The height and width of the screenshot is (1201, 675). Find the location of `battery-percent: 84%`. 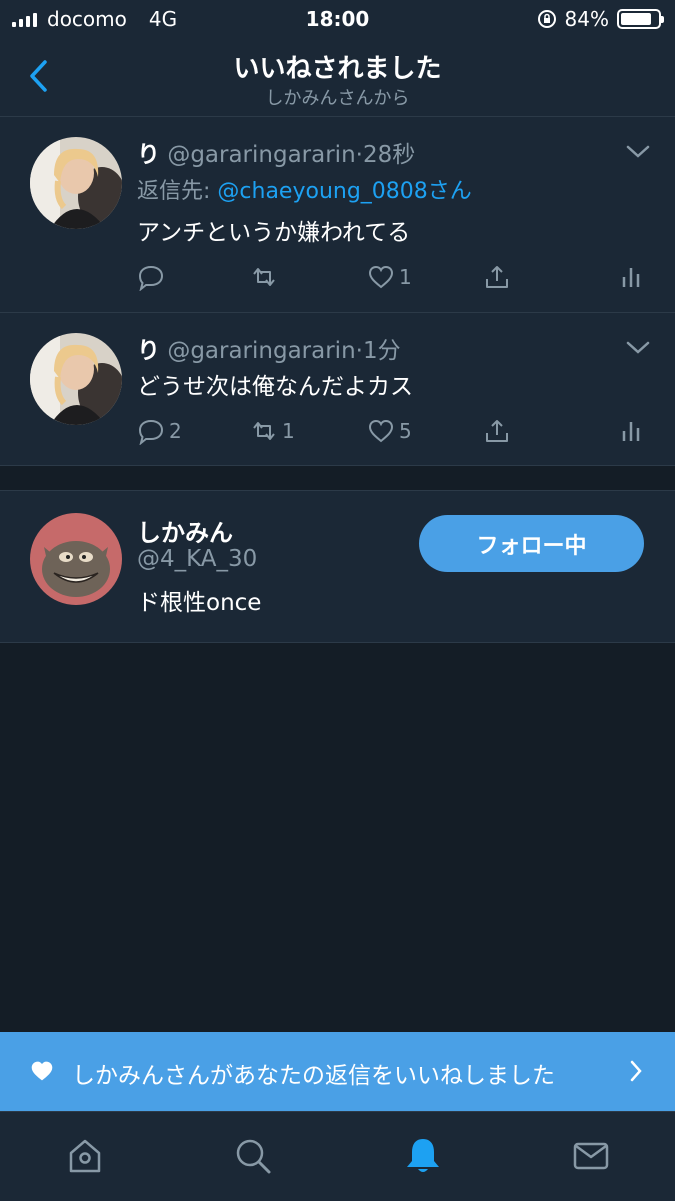

battery-percent: 84% is located at coordinates (586, 19).